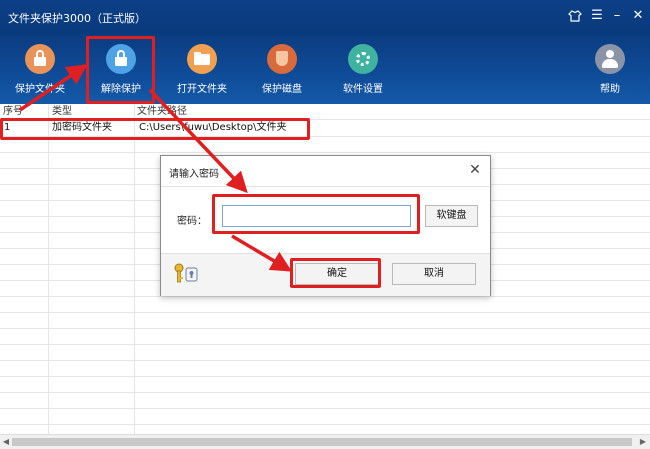 The image size is (650, 449). Describe the element at coordinates (325, 171) in the screenshot. I see `dialog-title-bar: 请输入密码 ✕` at that location.